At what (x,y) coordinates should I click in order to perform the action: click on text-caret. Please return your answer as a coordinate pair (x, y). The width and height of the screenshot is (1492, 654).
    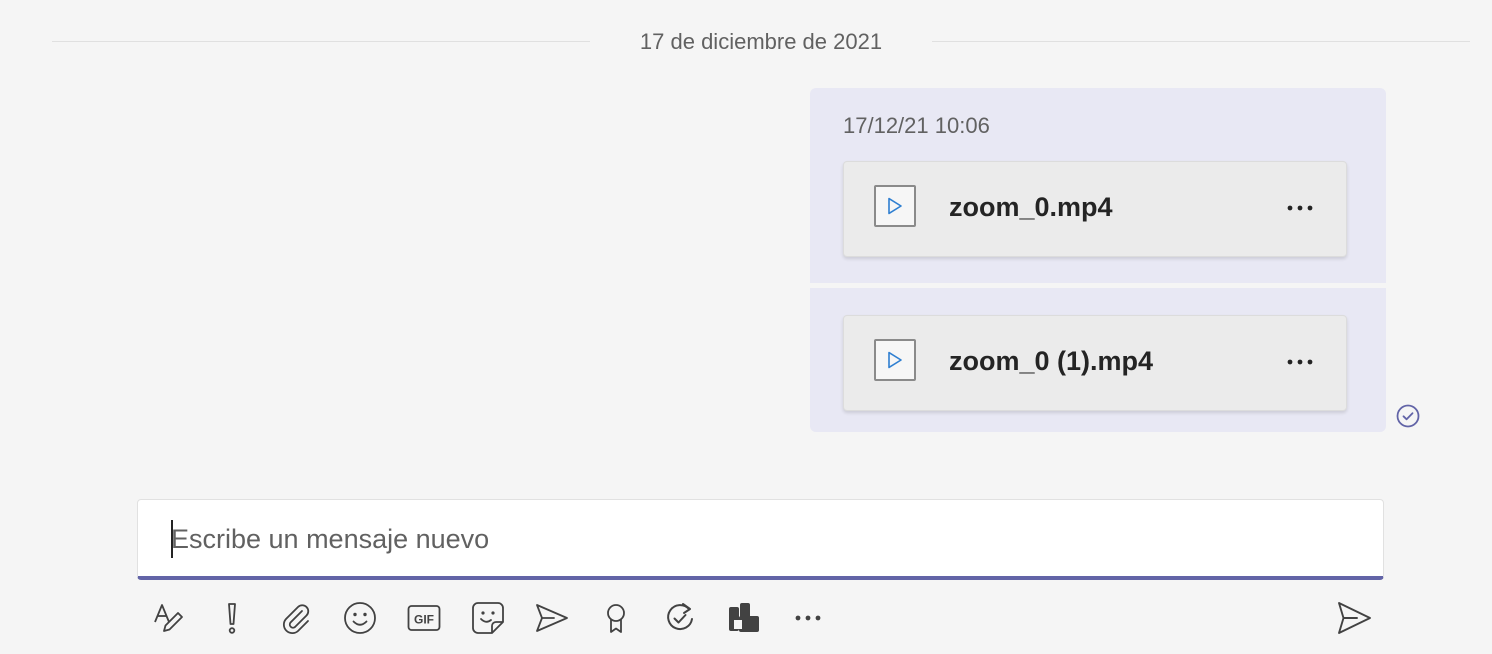
    Looking at the image, I should click on (172, 539).